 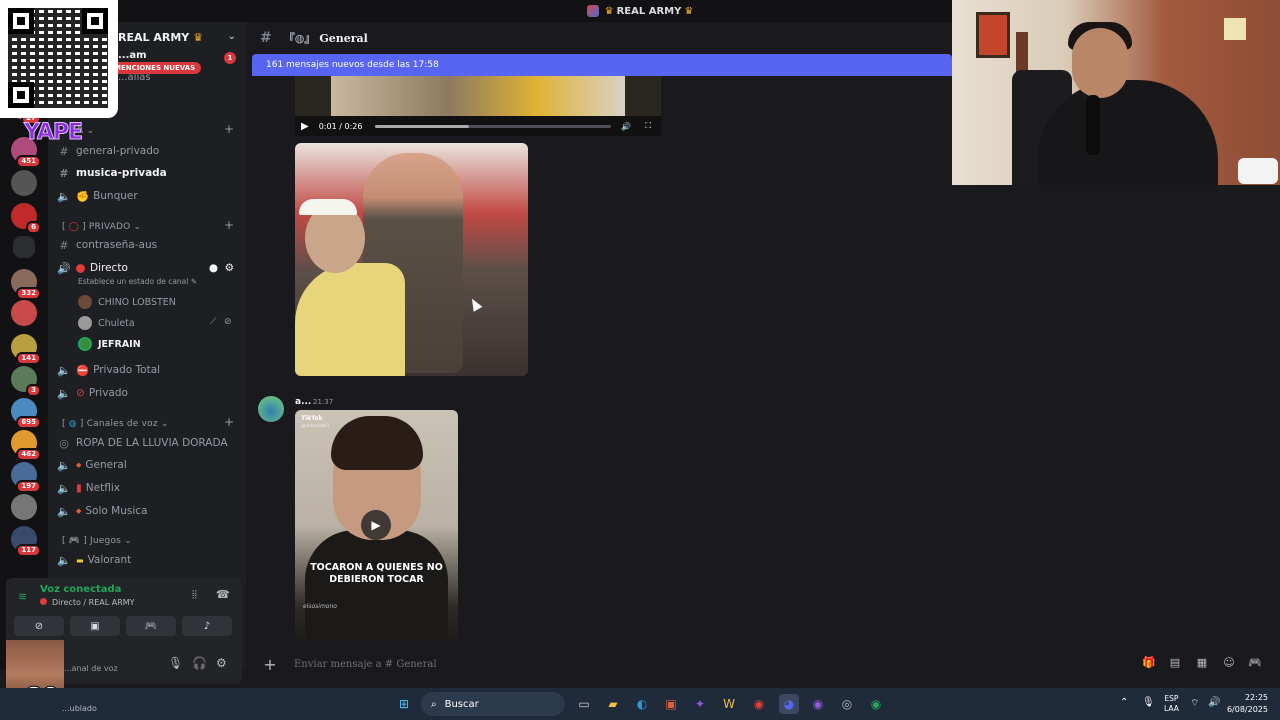 I want to click on diamond-icon: ◆, so click(x=79, y=511).